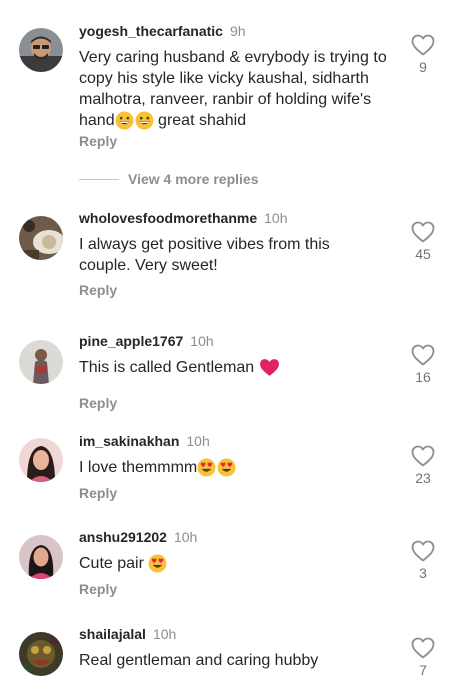 Image resolution: width=459 pixels, height=700 pixels. Describe the element at coordinates (237, 31) in the screenshot. I see `comment-time: 9h` at that location.